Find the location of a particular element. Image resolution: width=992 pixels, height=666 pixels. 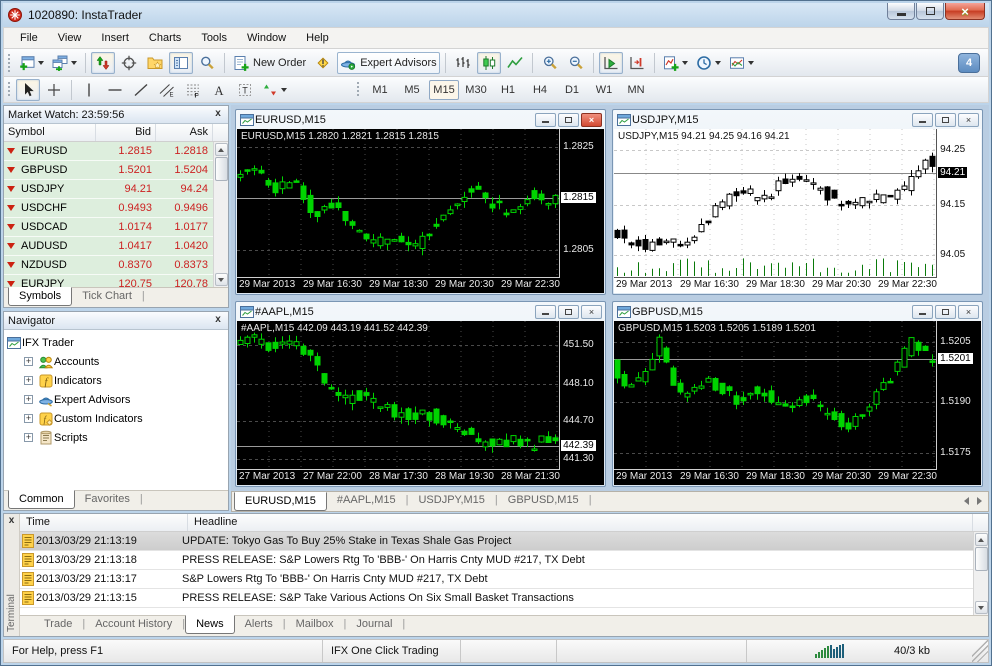

chart-tab--aapl-m15: #AAPL,M15 is located at coordinates (366, 500).